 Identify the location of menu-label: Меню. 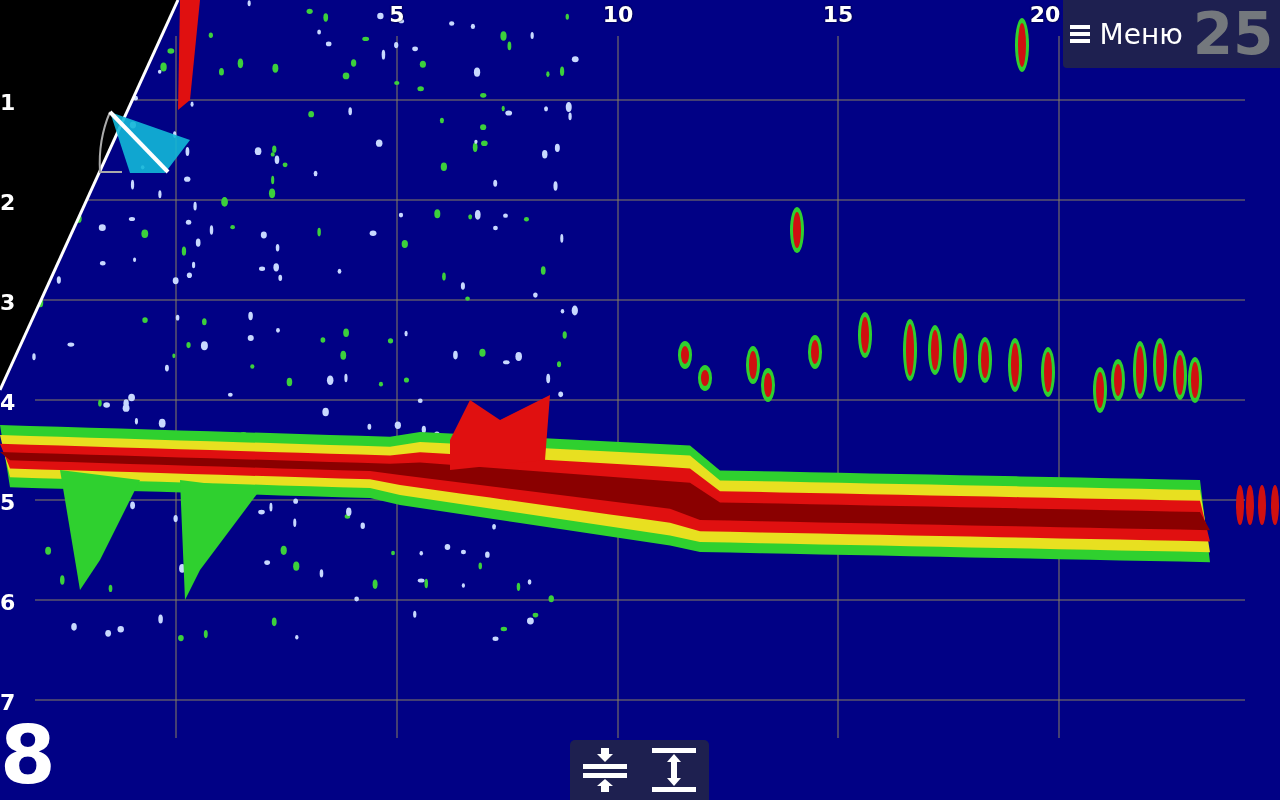
(1141, 34).